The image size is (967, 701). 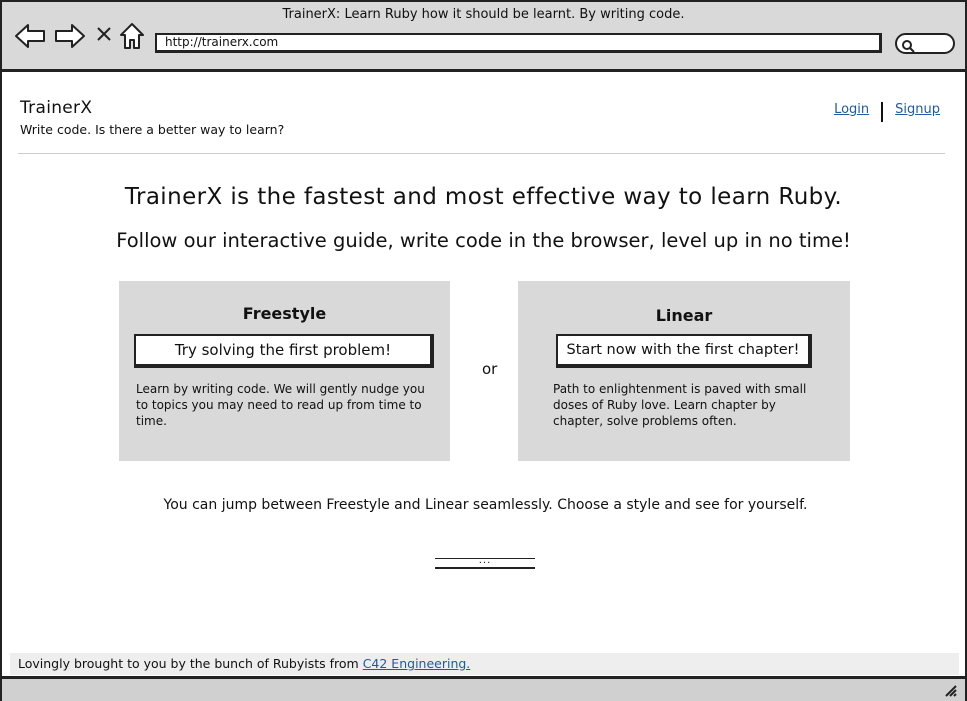 I want to click on site-title: TrainerX, so click(x=56, y=108).